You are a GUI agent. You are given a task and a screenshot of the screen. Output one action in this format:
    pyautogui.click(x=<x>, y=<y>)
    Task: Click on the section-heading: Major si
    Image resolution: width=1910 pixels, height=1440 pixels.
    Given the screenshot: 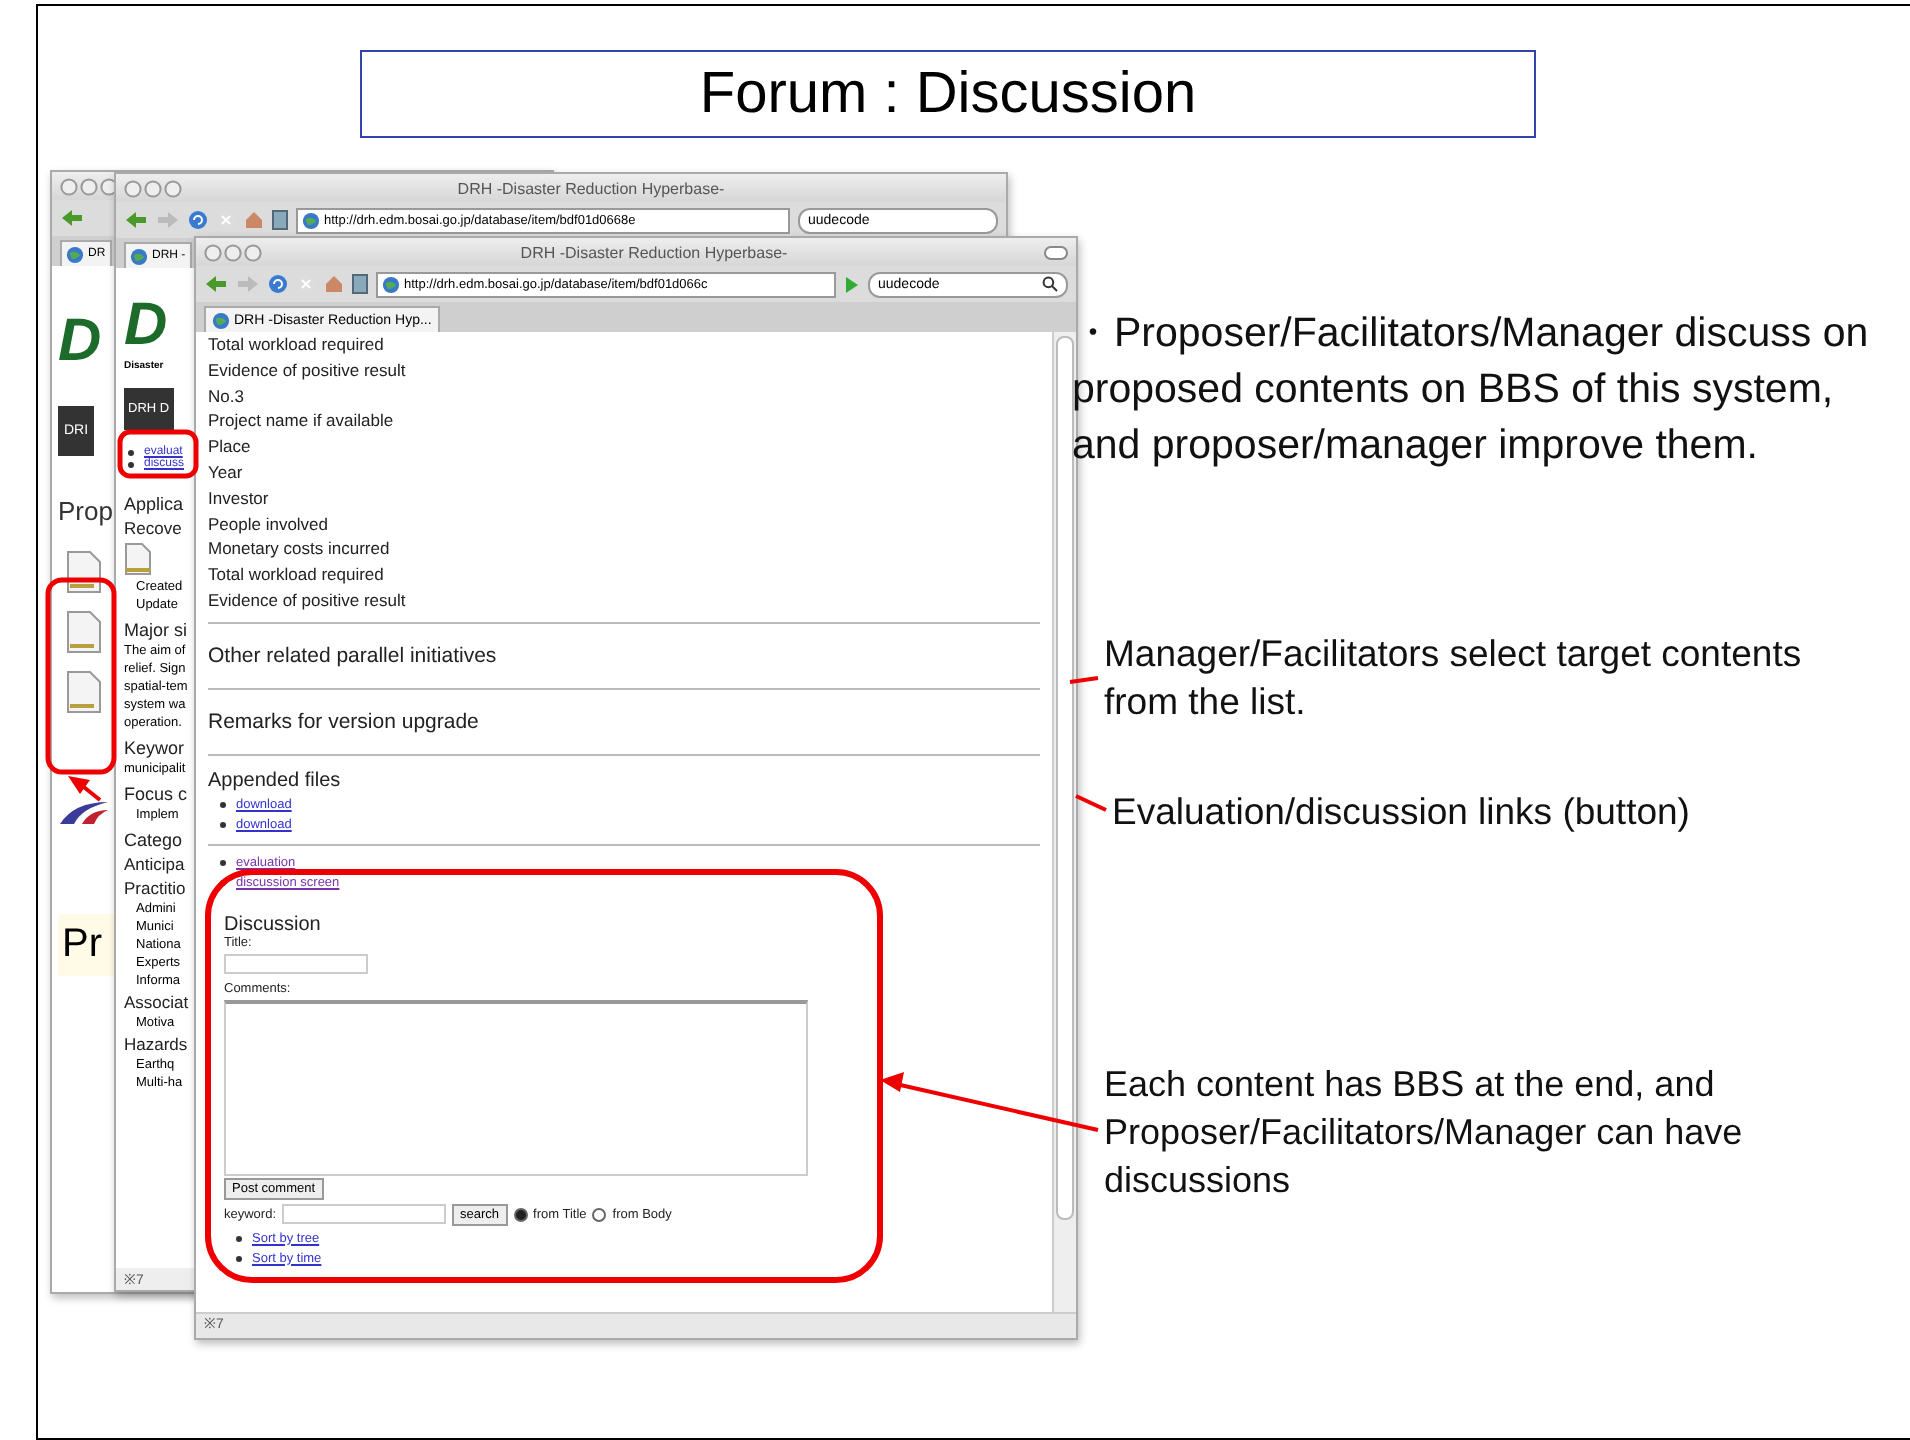 What is the action you would take?
    pyautogui.click(x=156, y=630)
    